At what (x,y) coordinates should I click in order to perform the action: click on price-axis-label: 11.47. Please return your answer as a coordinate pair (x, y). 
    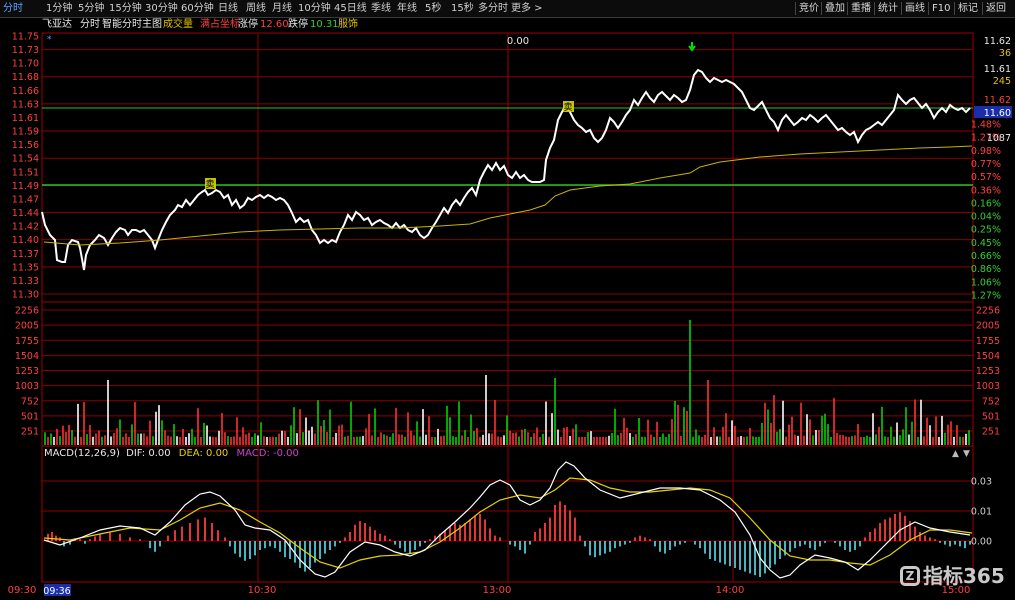
    Looking at the image, I should click on (25, 199).